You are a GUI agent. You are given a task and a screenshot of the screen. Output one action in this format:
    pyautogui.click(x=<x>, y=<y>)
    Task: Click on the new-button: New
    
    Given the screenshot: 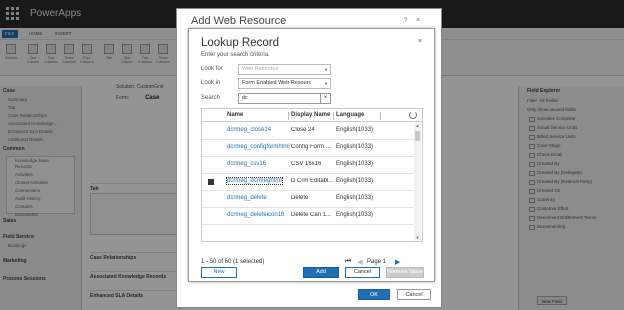 What is the action you would take?
    pyautogui.click(x=219, y=272)
    